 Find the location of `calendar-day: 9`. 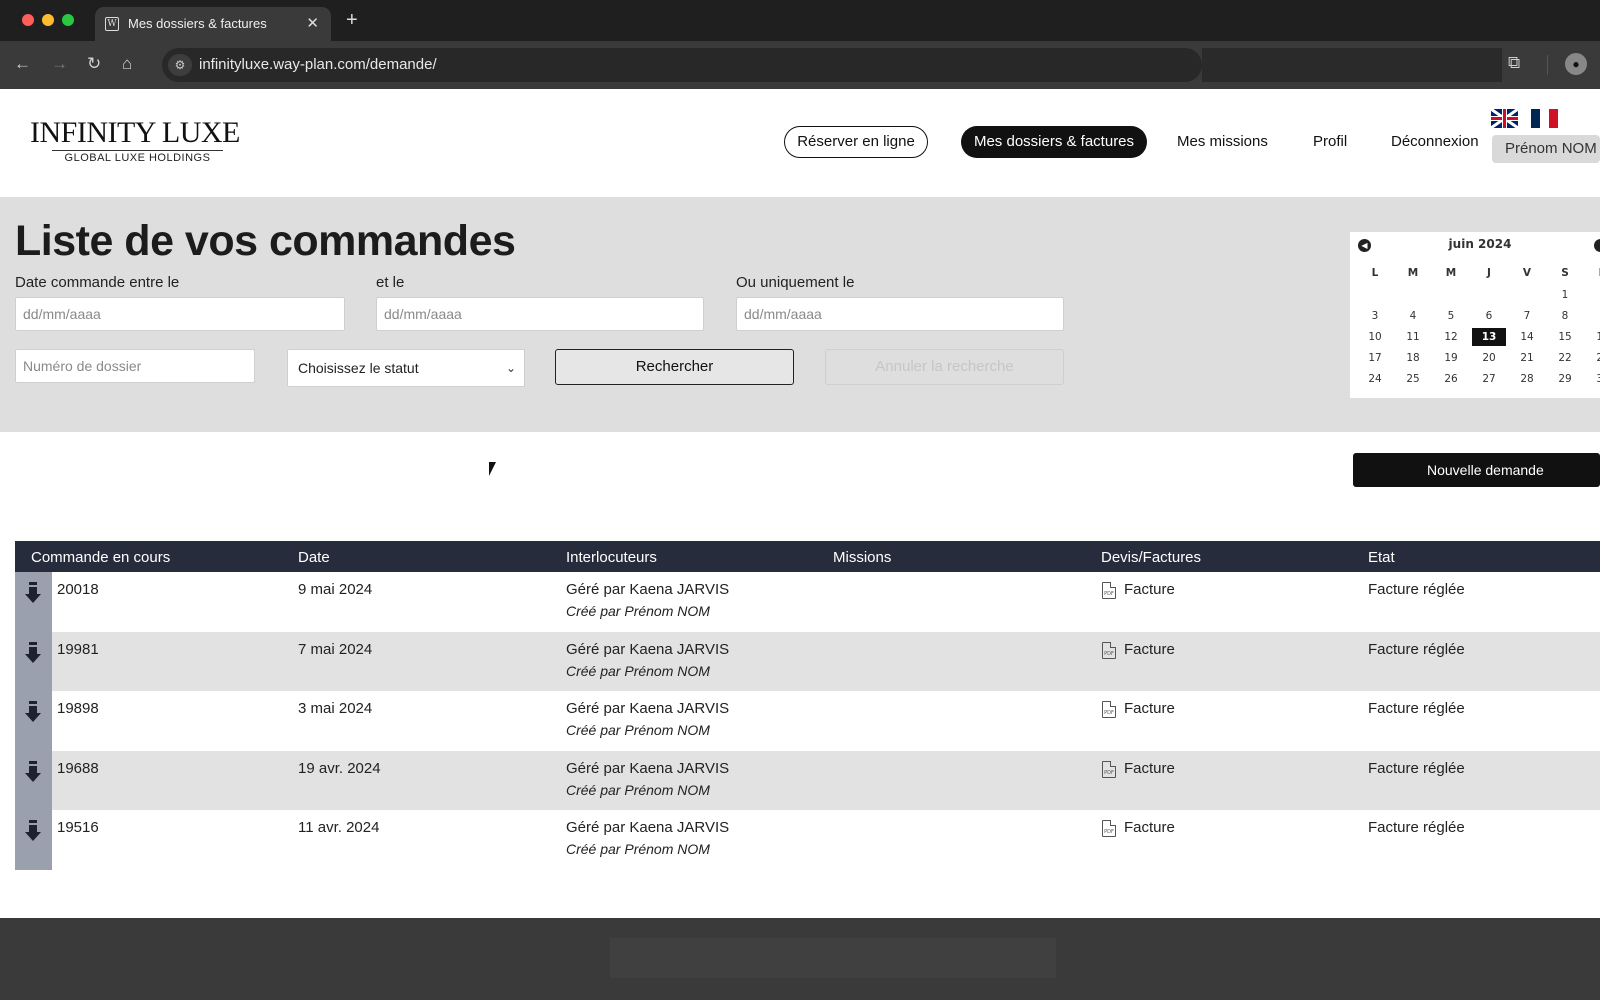

calendar-day: 9 is located at coordinates (1593, 316).